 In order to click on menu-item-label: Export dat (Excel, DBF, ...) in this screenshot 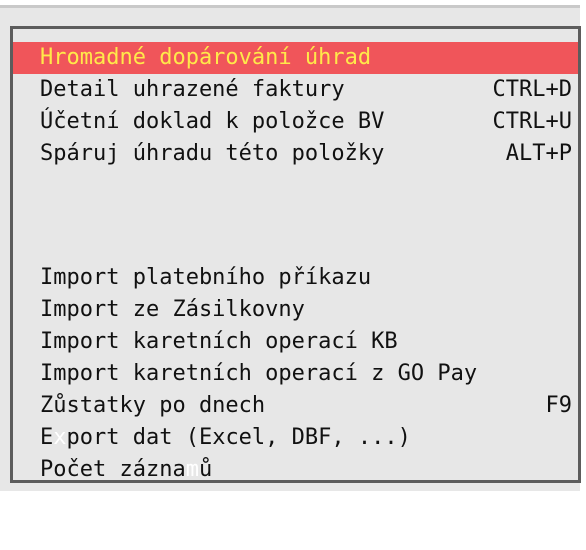, I will do `click(225, 438)`.